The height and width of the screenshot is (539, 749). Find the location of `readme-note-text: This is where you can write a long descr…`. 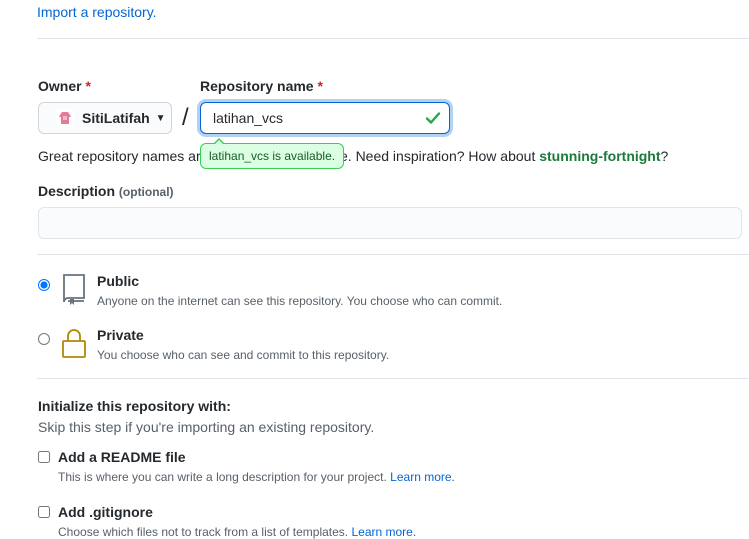

readme-note-text: This is where you can write a long descr… is located at coordinates (222, 477).